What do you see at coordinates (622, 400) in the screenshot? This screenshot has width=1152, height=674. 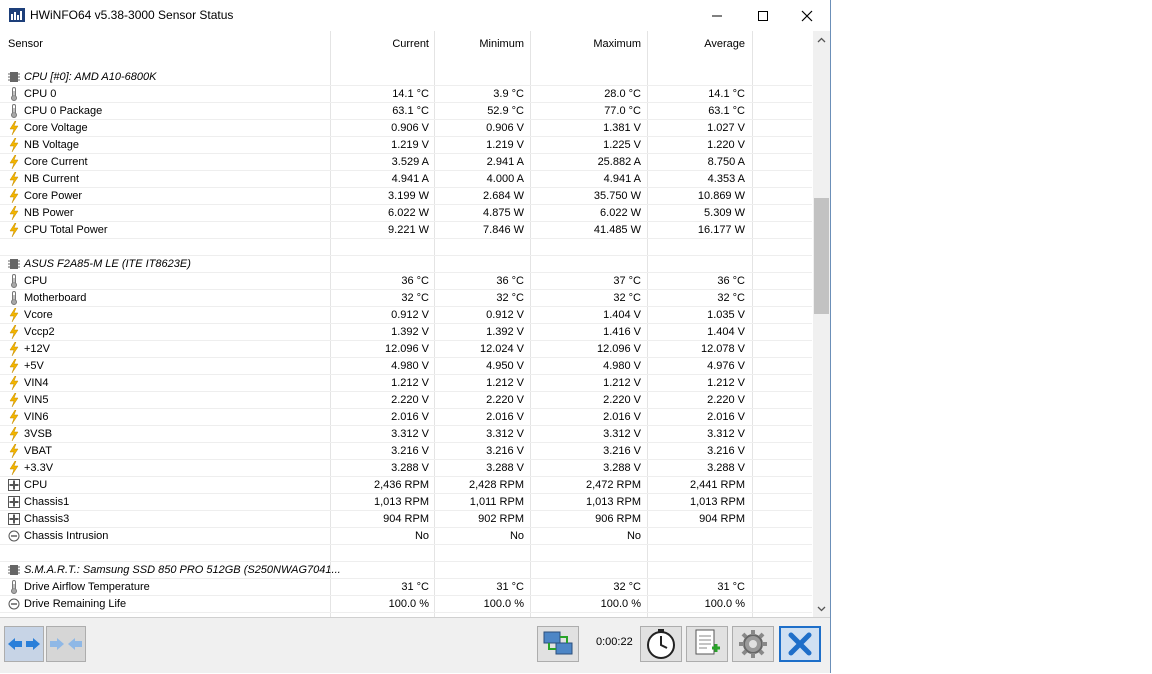 I see `maximum-value: 2.220 V` at bounding box center [622, 400].